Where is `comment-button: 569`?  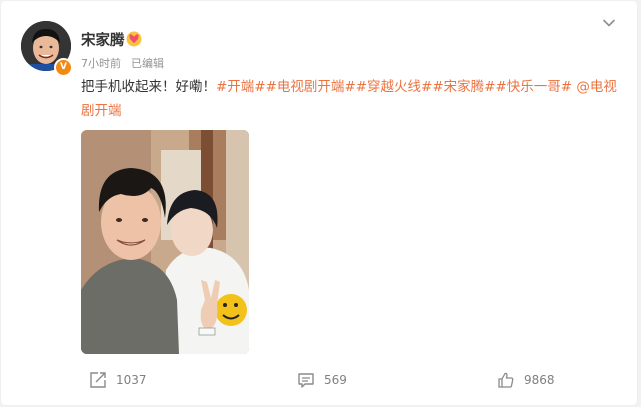 comment-button: 569 is located at coordinates (322, 380).